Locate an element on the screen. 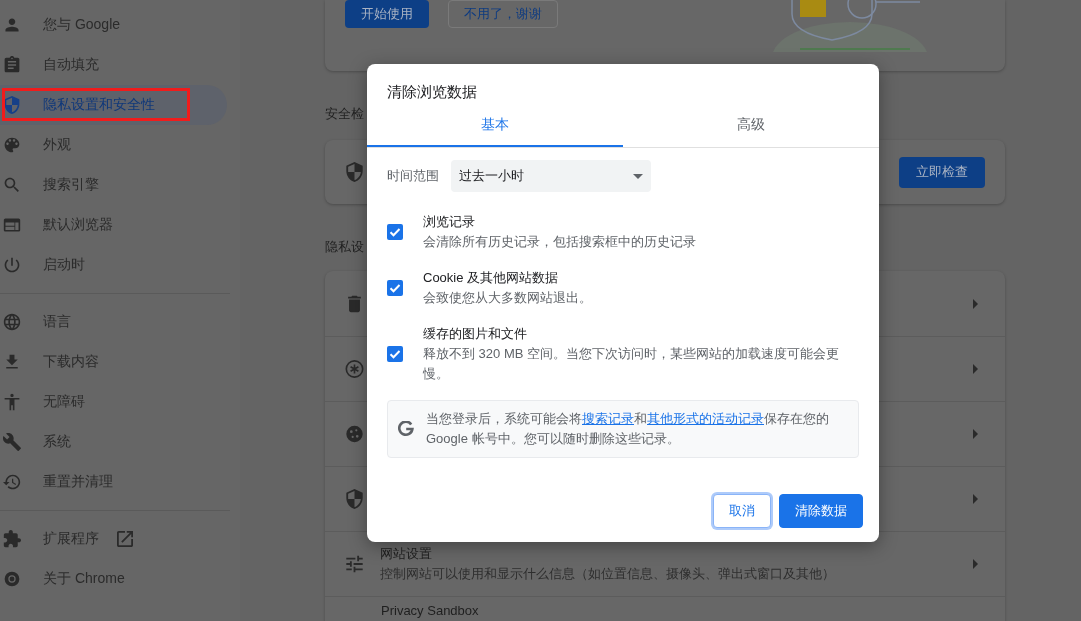 The width and height of the screenshot is (1081, 621). search-icon is located at coordinates (12, 185).